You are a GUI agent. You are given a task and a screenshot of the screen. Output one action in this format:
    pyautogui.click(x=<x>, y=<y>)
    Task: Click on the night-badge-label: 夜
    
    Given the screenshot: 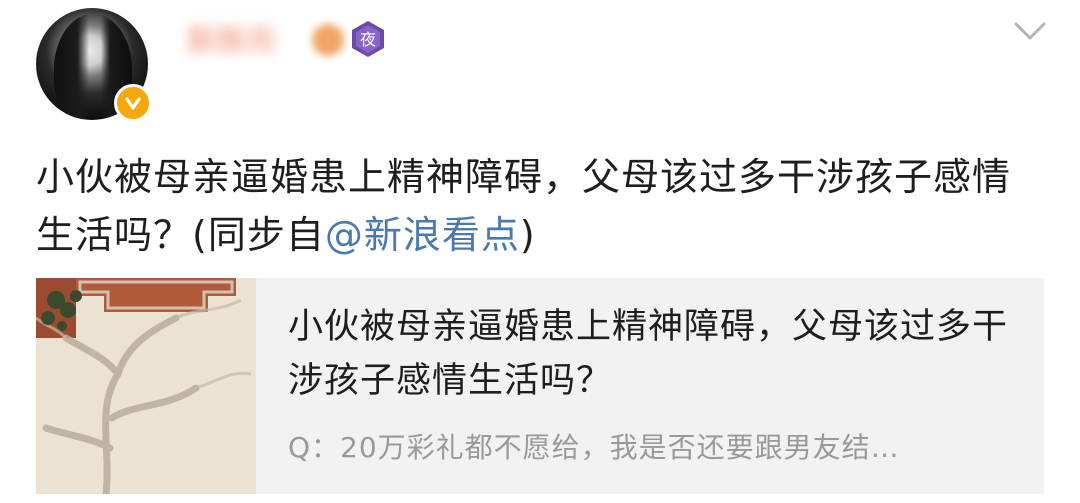 What is the action you would take?
    pyautogui.click(x=368, y=39)
    